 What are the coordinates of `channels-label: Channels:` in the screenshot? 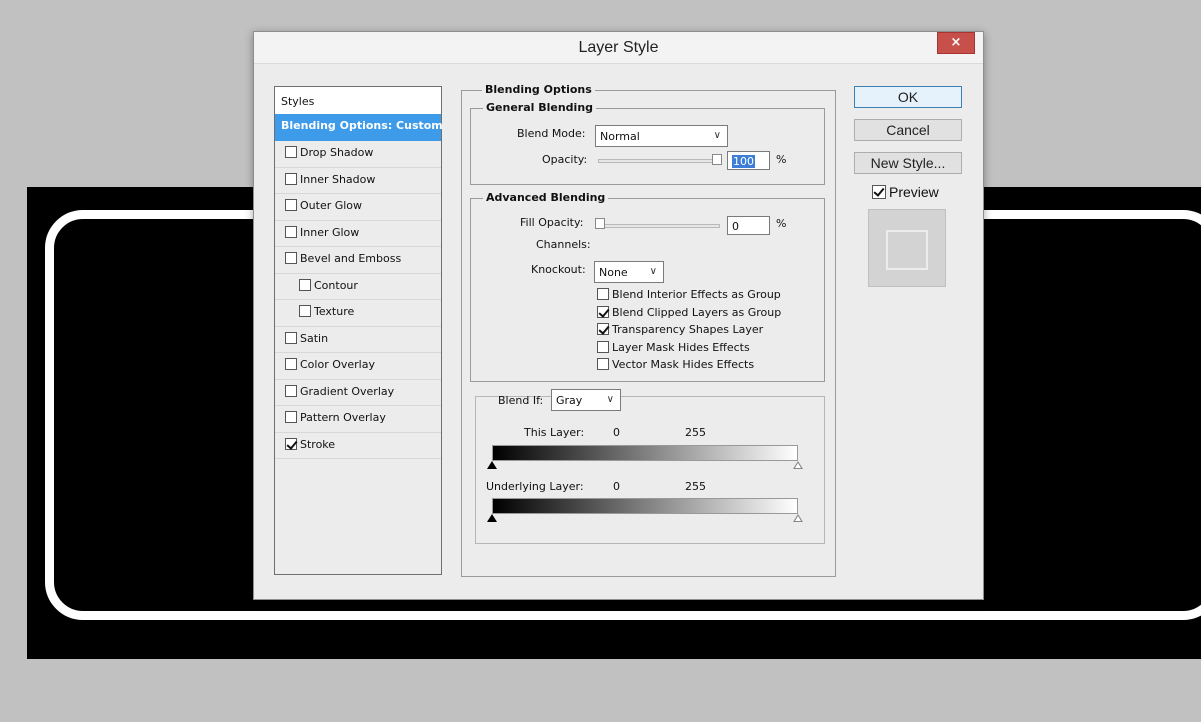 It's located at (563, 244).